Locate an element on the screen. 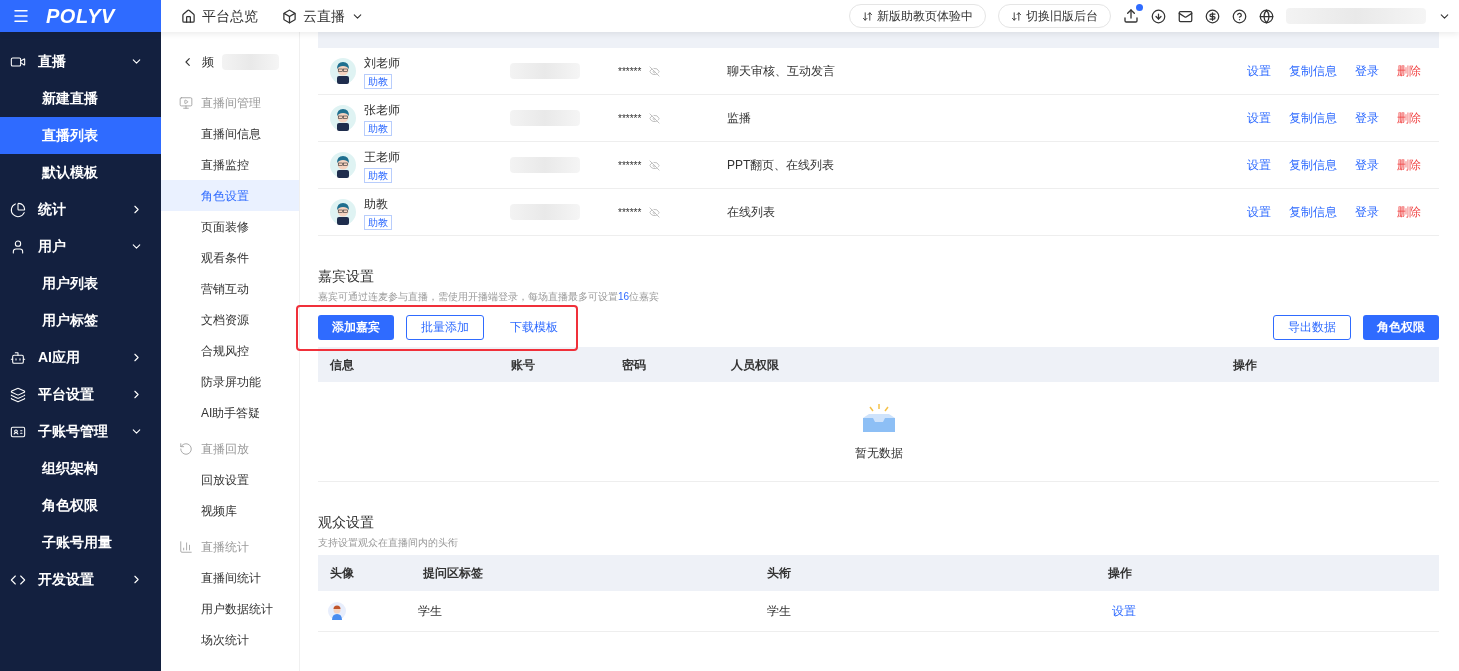 The height and width of the screenshot is (671, 1459). permission-text: PPT翻页、在线列表 is located at coordinates (781, 165).